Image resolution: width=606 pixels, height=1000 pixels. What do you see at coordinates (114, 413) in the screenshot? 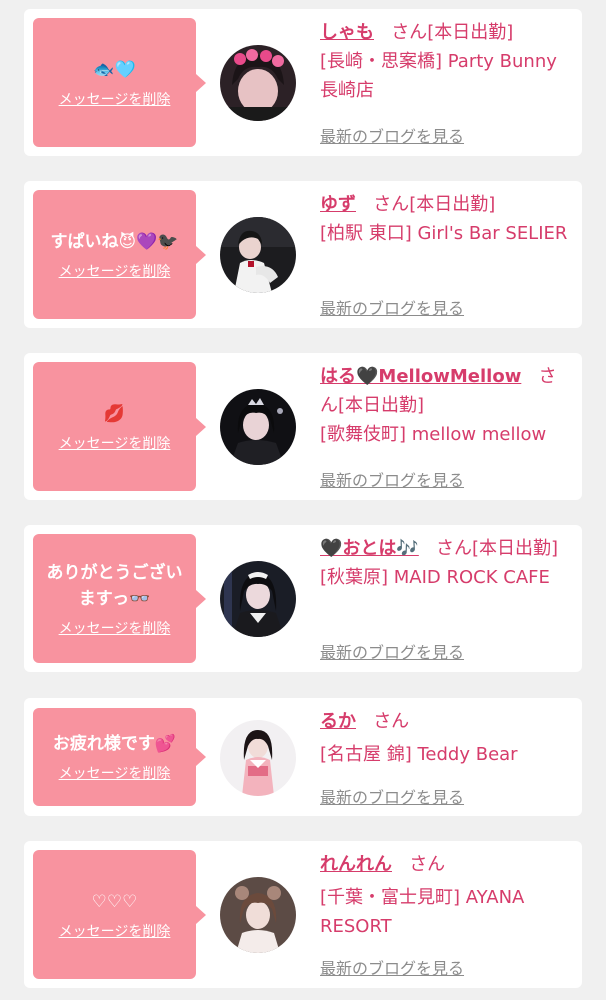
I see `message-text: 💋` at bounding box center [114, 413].